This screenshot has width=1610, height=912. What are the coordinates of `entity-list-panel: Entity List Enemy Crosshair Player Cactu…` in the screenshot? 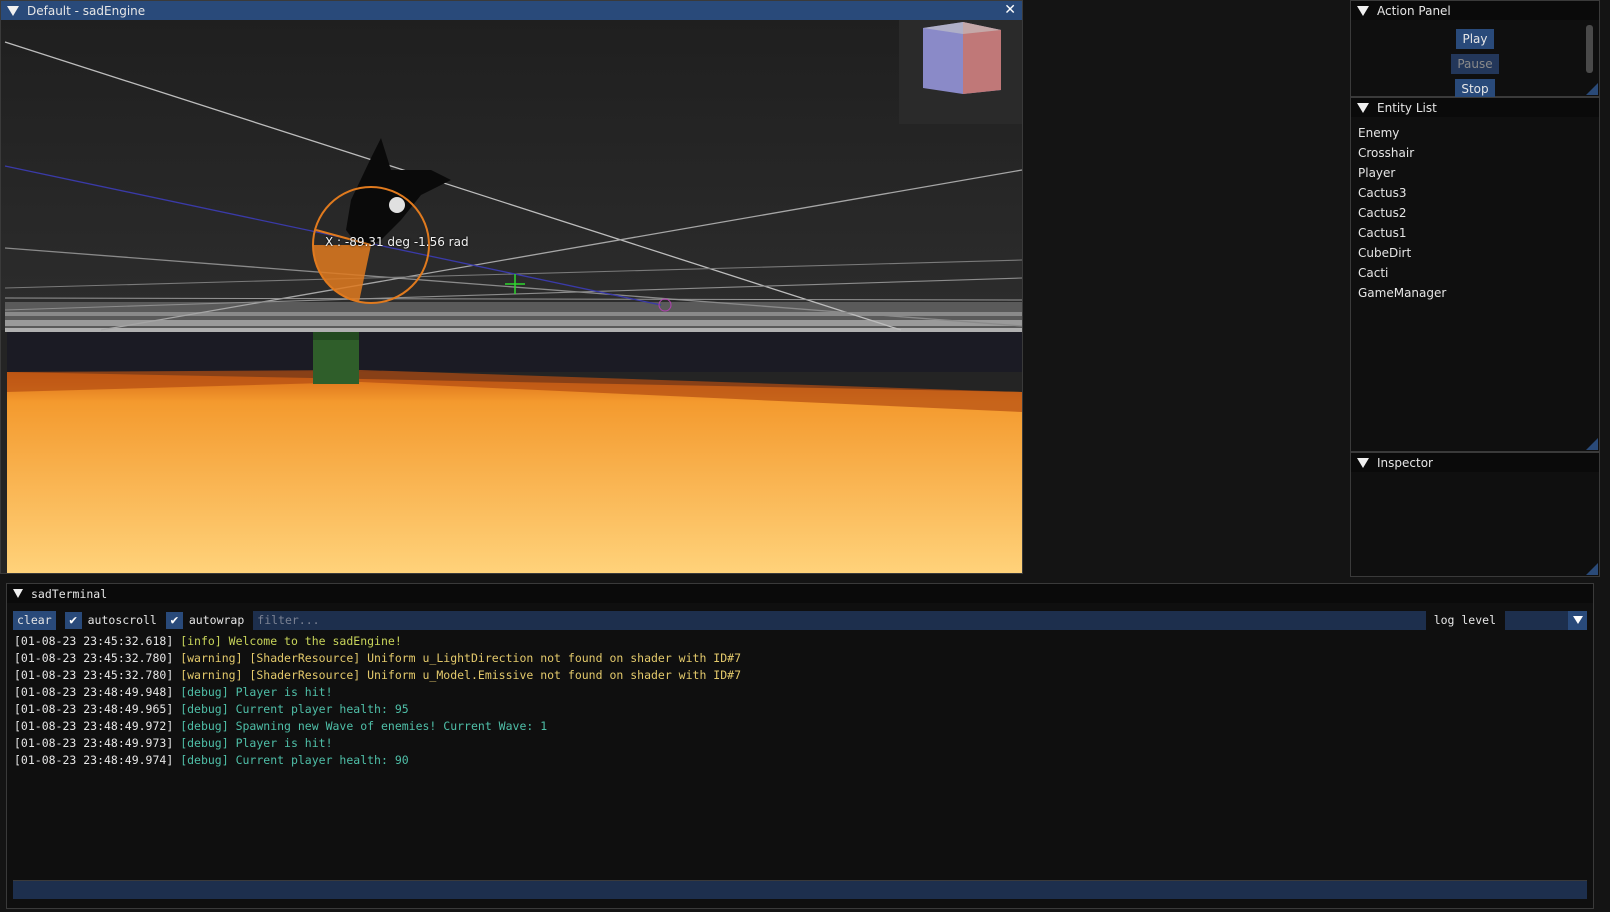 It's located at (1475, 274).